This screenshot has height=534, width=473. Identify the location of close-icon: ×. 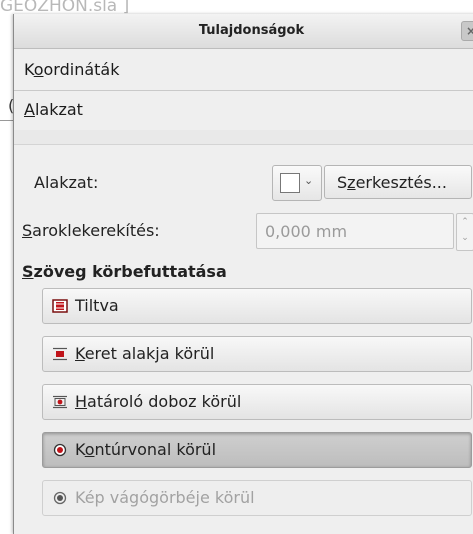
(469, 31).